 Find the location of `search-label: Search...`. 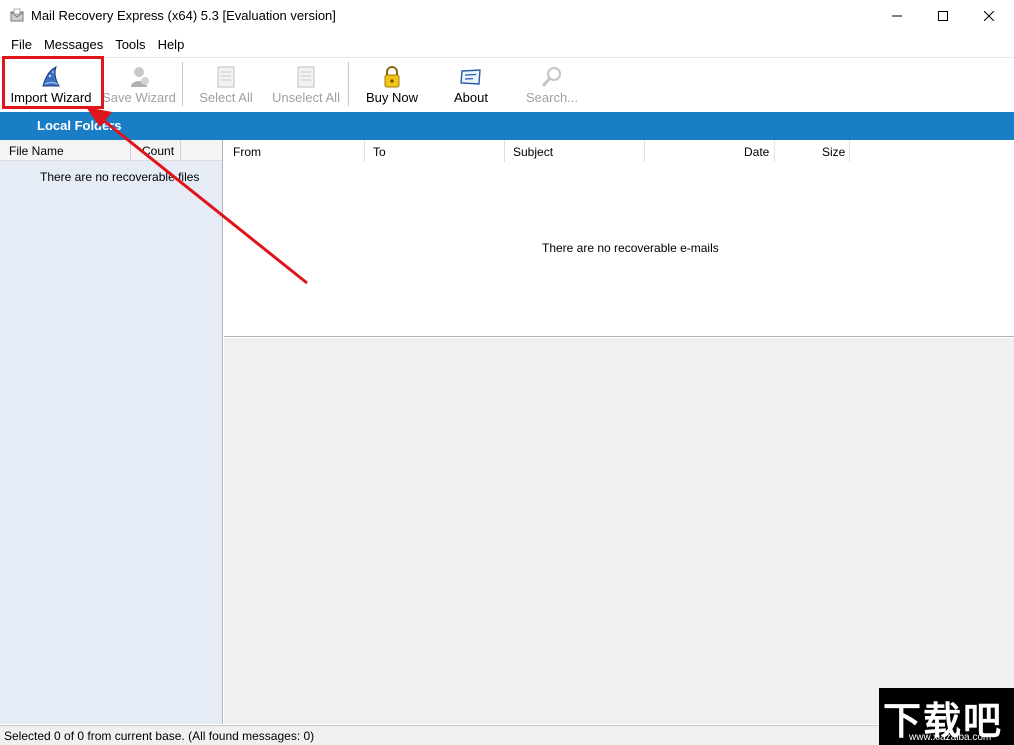

search-label: Search... is located at coordinates (552, 97).